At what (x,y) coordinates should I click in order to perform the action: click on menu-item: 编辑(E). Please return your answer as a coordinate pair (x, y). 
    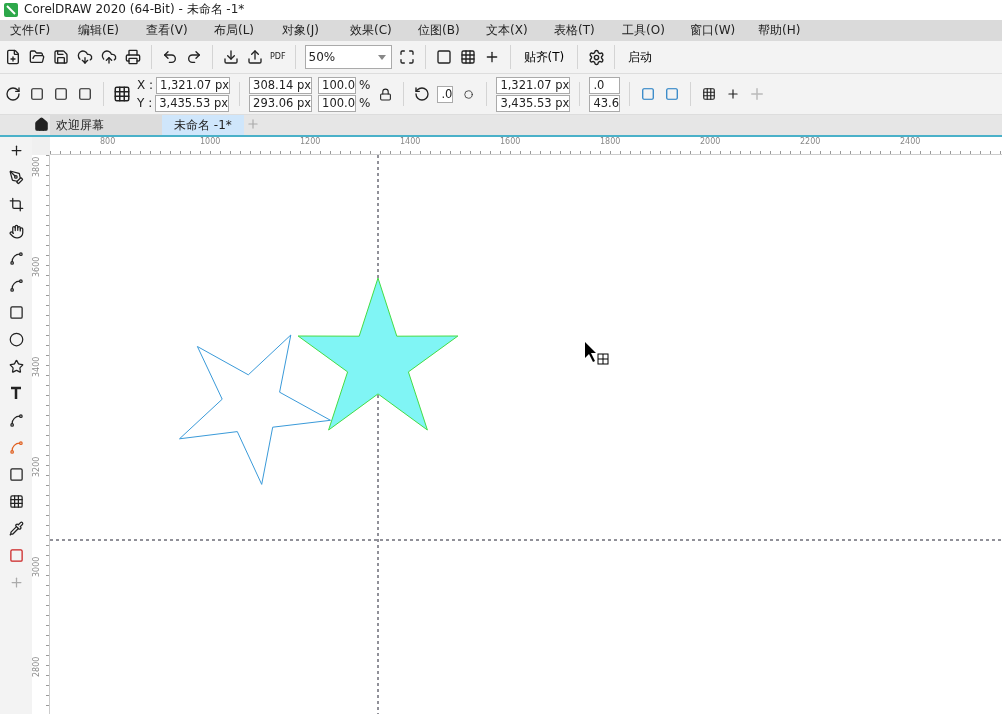
    Looking at the image, I should click on (106, 30).